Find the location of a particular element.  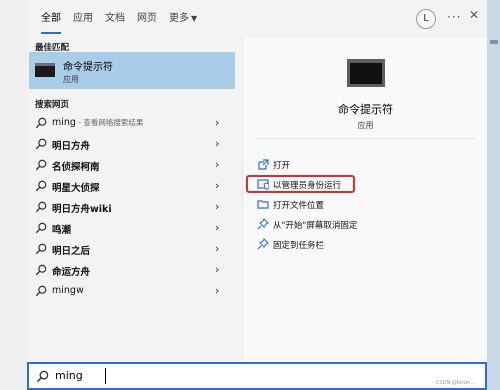

panel-header: 全部 应用 文档 网页 更多 ▼ L ··· ✕ is located at coordinates (257, 19).